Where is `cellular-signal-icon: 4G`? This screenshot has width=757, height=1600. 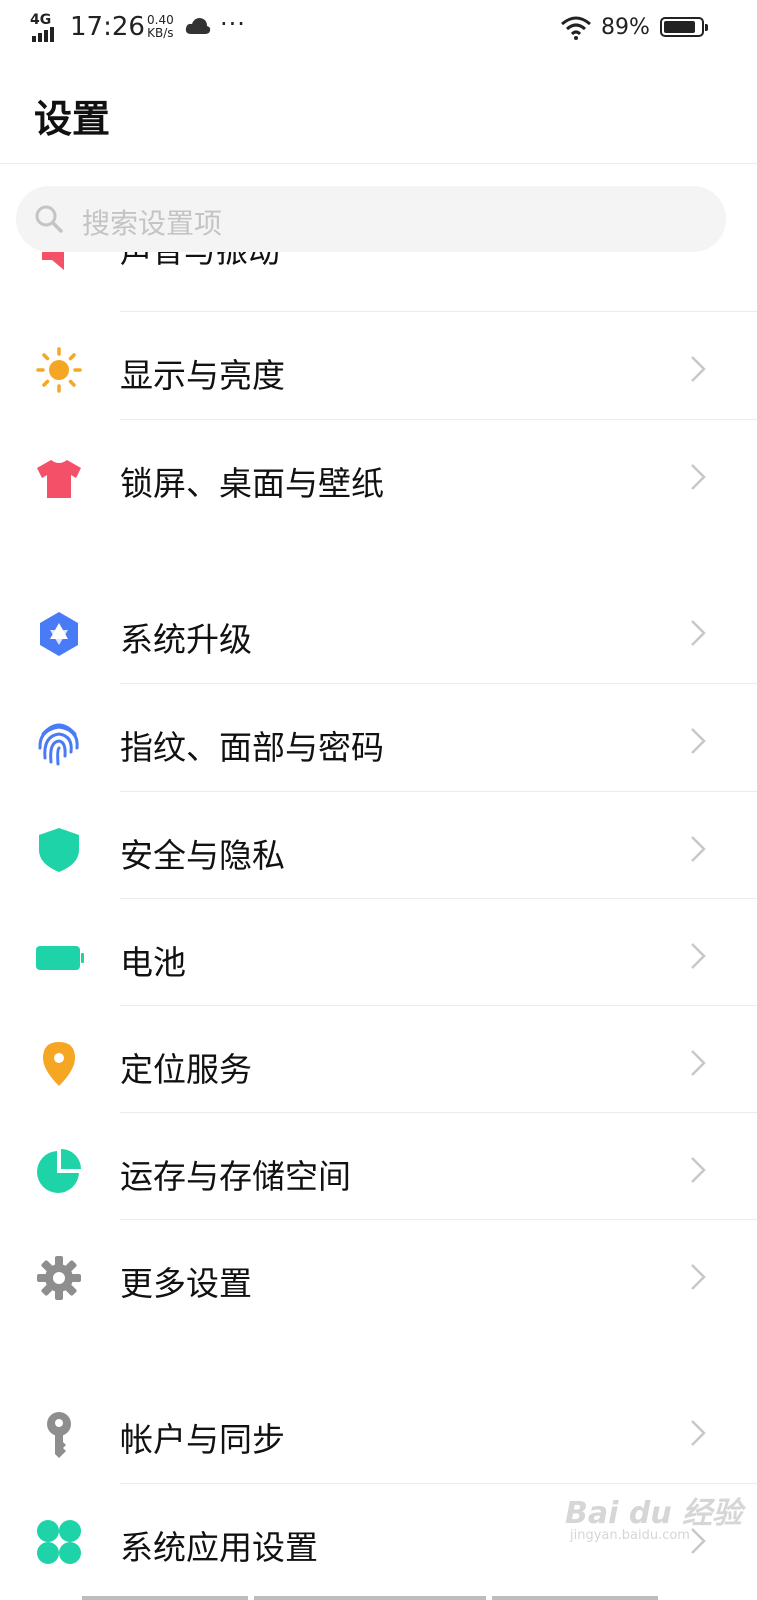
cellular-signal-icon: 4G is located at coordinates (46, 27).